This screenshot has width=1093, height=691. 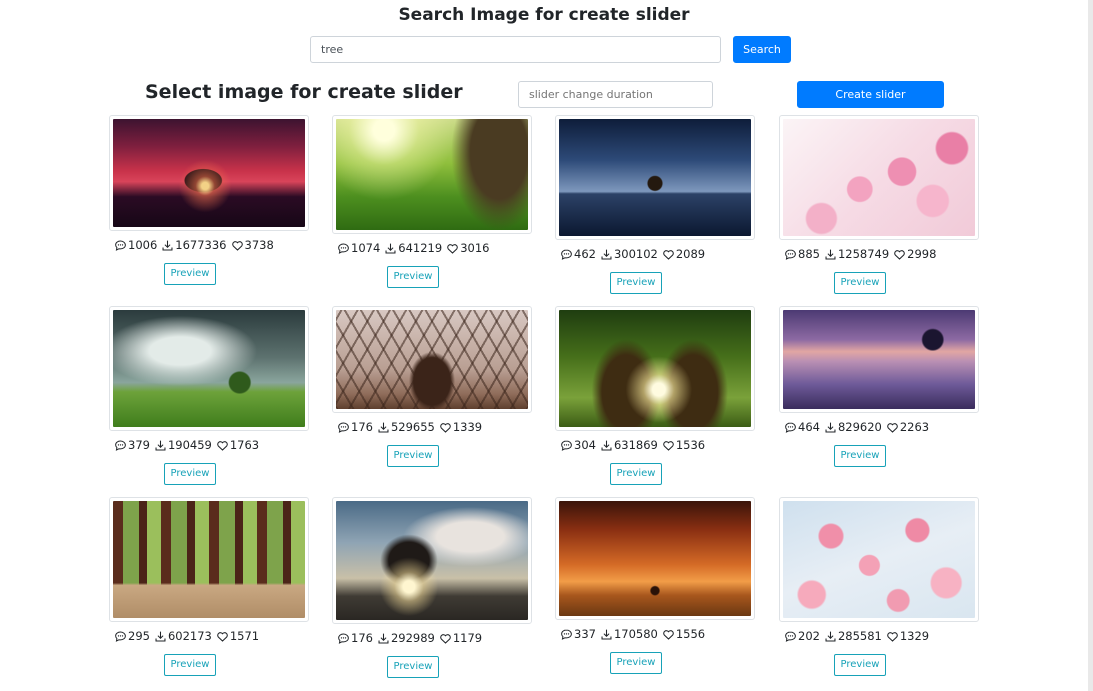 I want to click on downloads-count: 190459, so click(x=189, y=445).